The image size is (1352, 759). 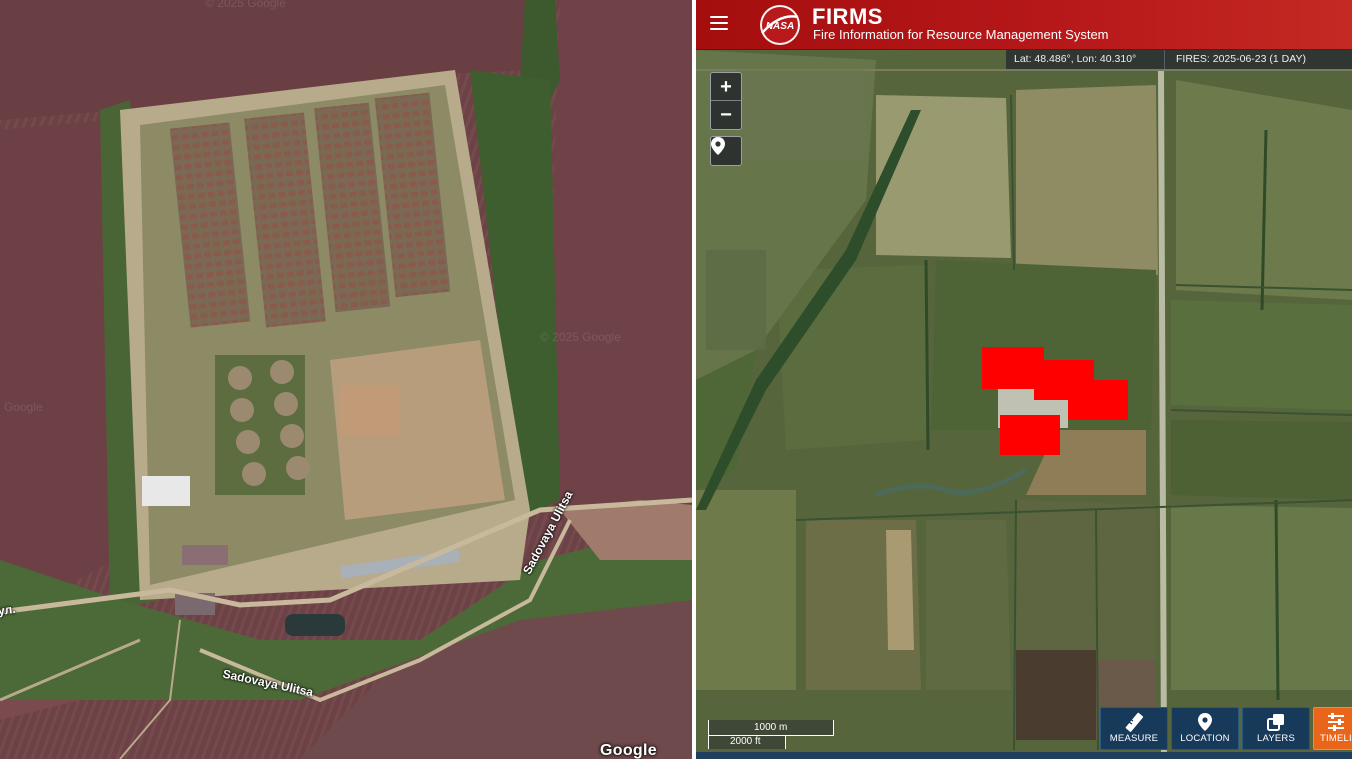 What do you see at coordinates (745, 741) in the screenshot?
I see `scale-imperial-label: 2000 ft` at bounding box center [745, 741].